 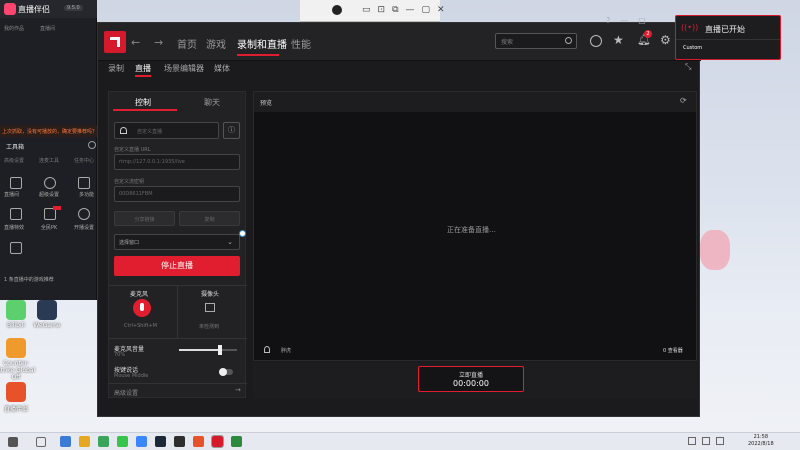 I want to click on notice-banner: 上次抓取，没有可播放的，确定要推荐吗？, so click(x=48, y=131).